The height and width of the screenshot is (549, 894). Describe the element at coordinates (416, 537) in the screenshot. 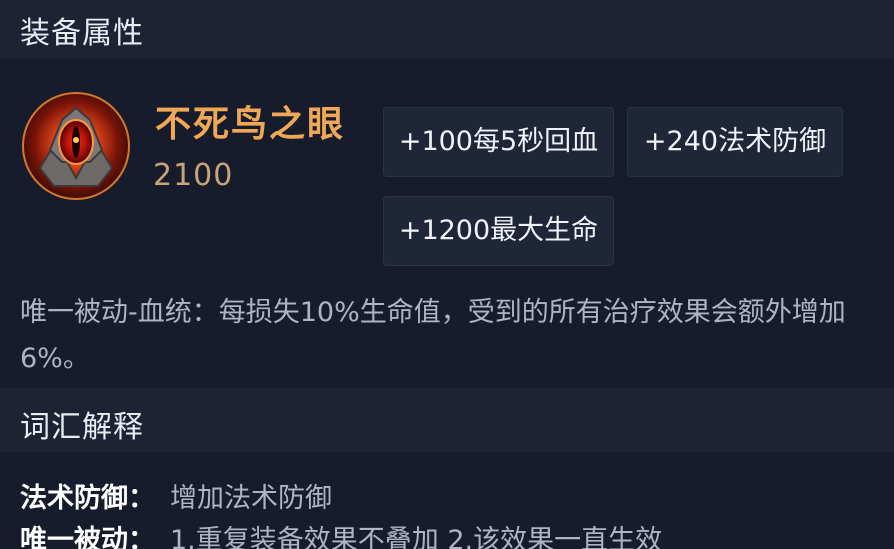

I see `glossary-definition: 1.重复装备效果不叠加 2.该效果一直生效` at that location.